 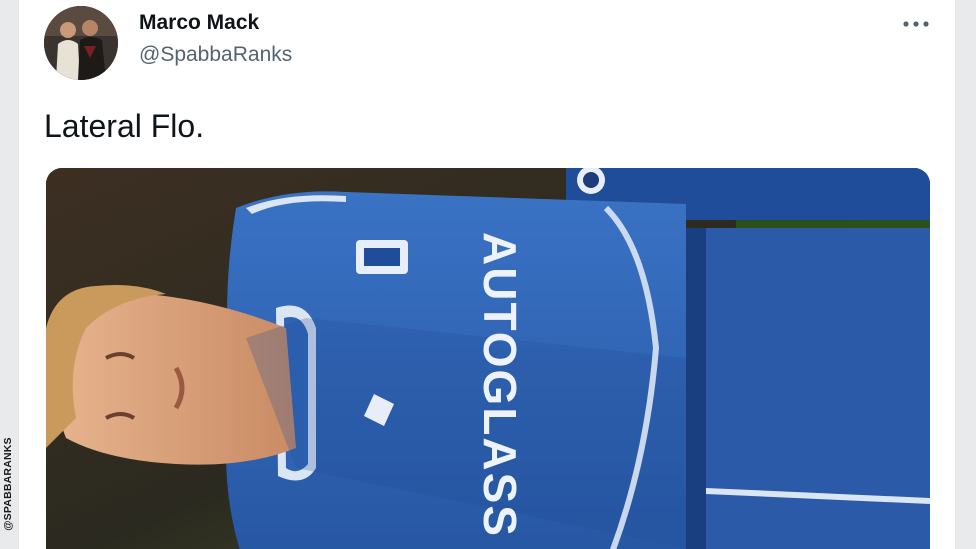 I want to click on shirt-sponsor-text: AUTOGLASS, so click(x=500, y=385).